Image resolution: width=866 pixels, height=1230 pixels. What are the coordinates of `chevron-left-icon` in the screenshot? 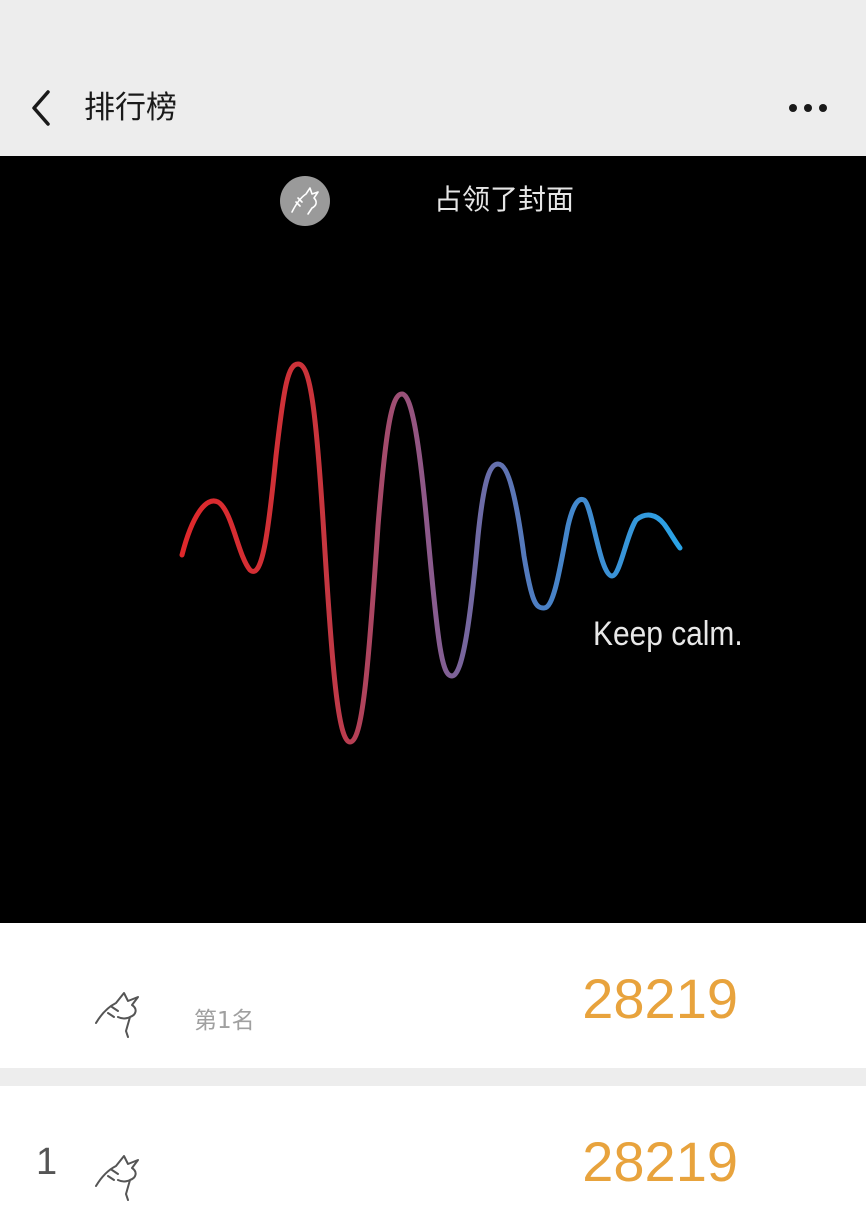 It's located at (41, 108).